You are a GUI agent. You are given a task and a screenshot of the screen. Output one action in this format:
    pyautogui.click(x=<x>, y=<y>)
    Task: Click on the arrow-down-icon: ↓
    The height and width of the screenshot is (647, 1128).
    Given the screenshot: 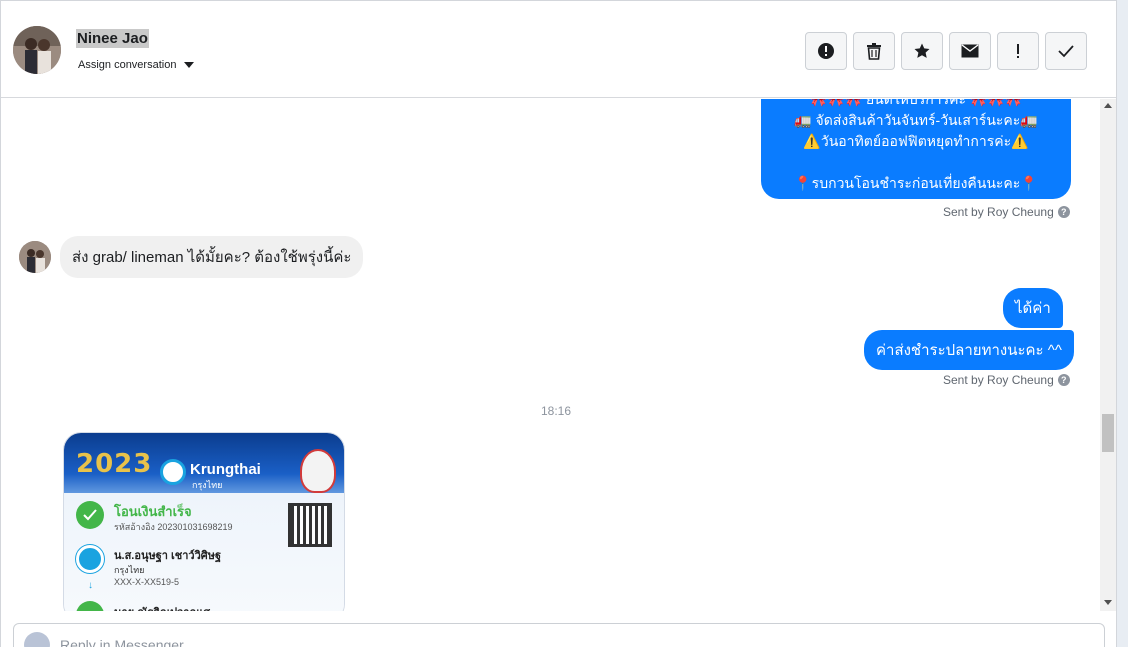 What is the action you would take?
    pyautogui.click(x=90, y=585)
    